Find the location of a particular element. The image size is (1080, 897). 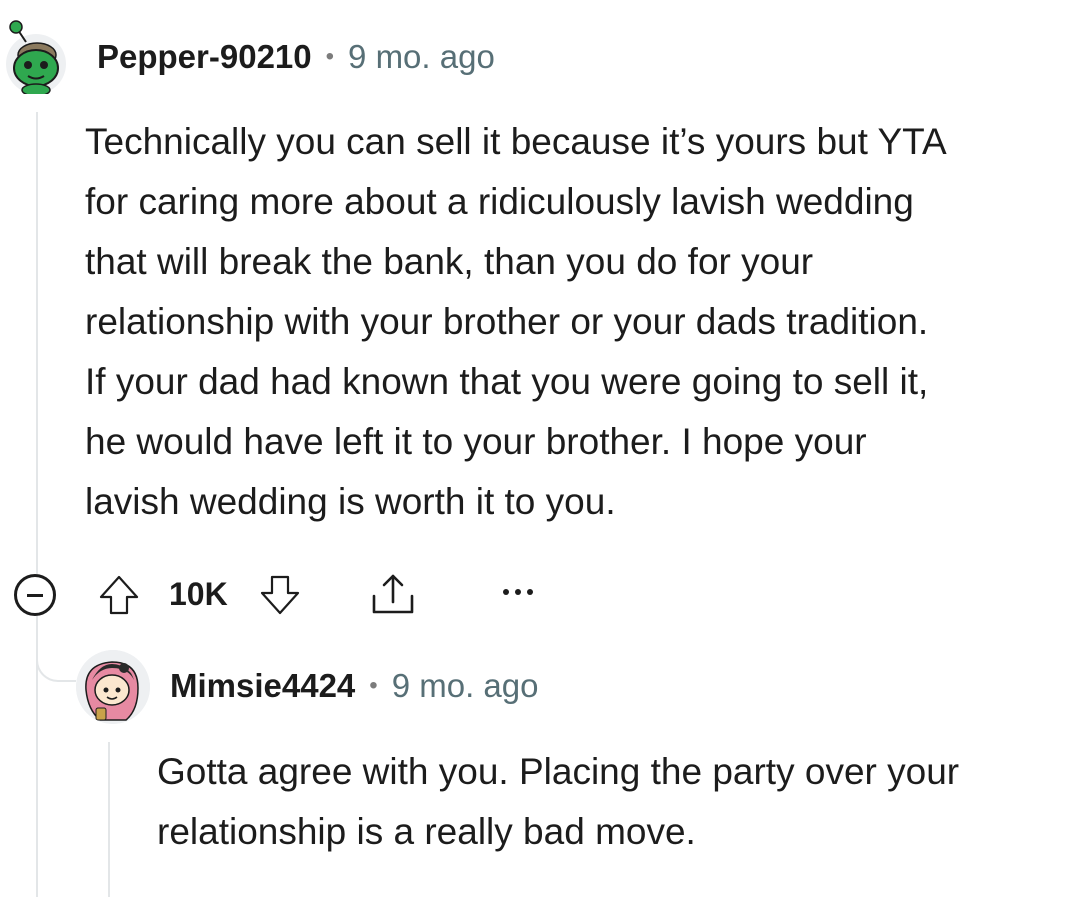

reply-timestamp: 9 mo. ago is located at coordinates (465, 686).